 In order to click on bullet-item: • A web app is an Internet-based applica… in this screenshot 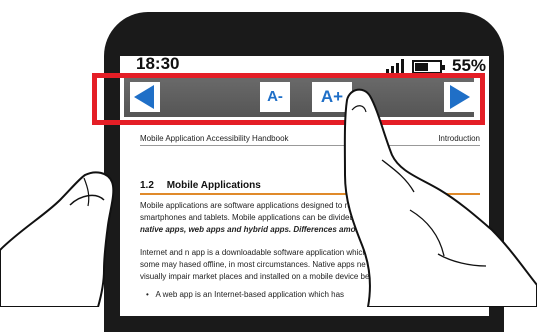, I will do `click(245, 294)`.